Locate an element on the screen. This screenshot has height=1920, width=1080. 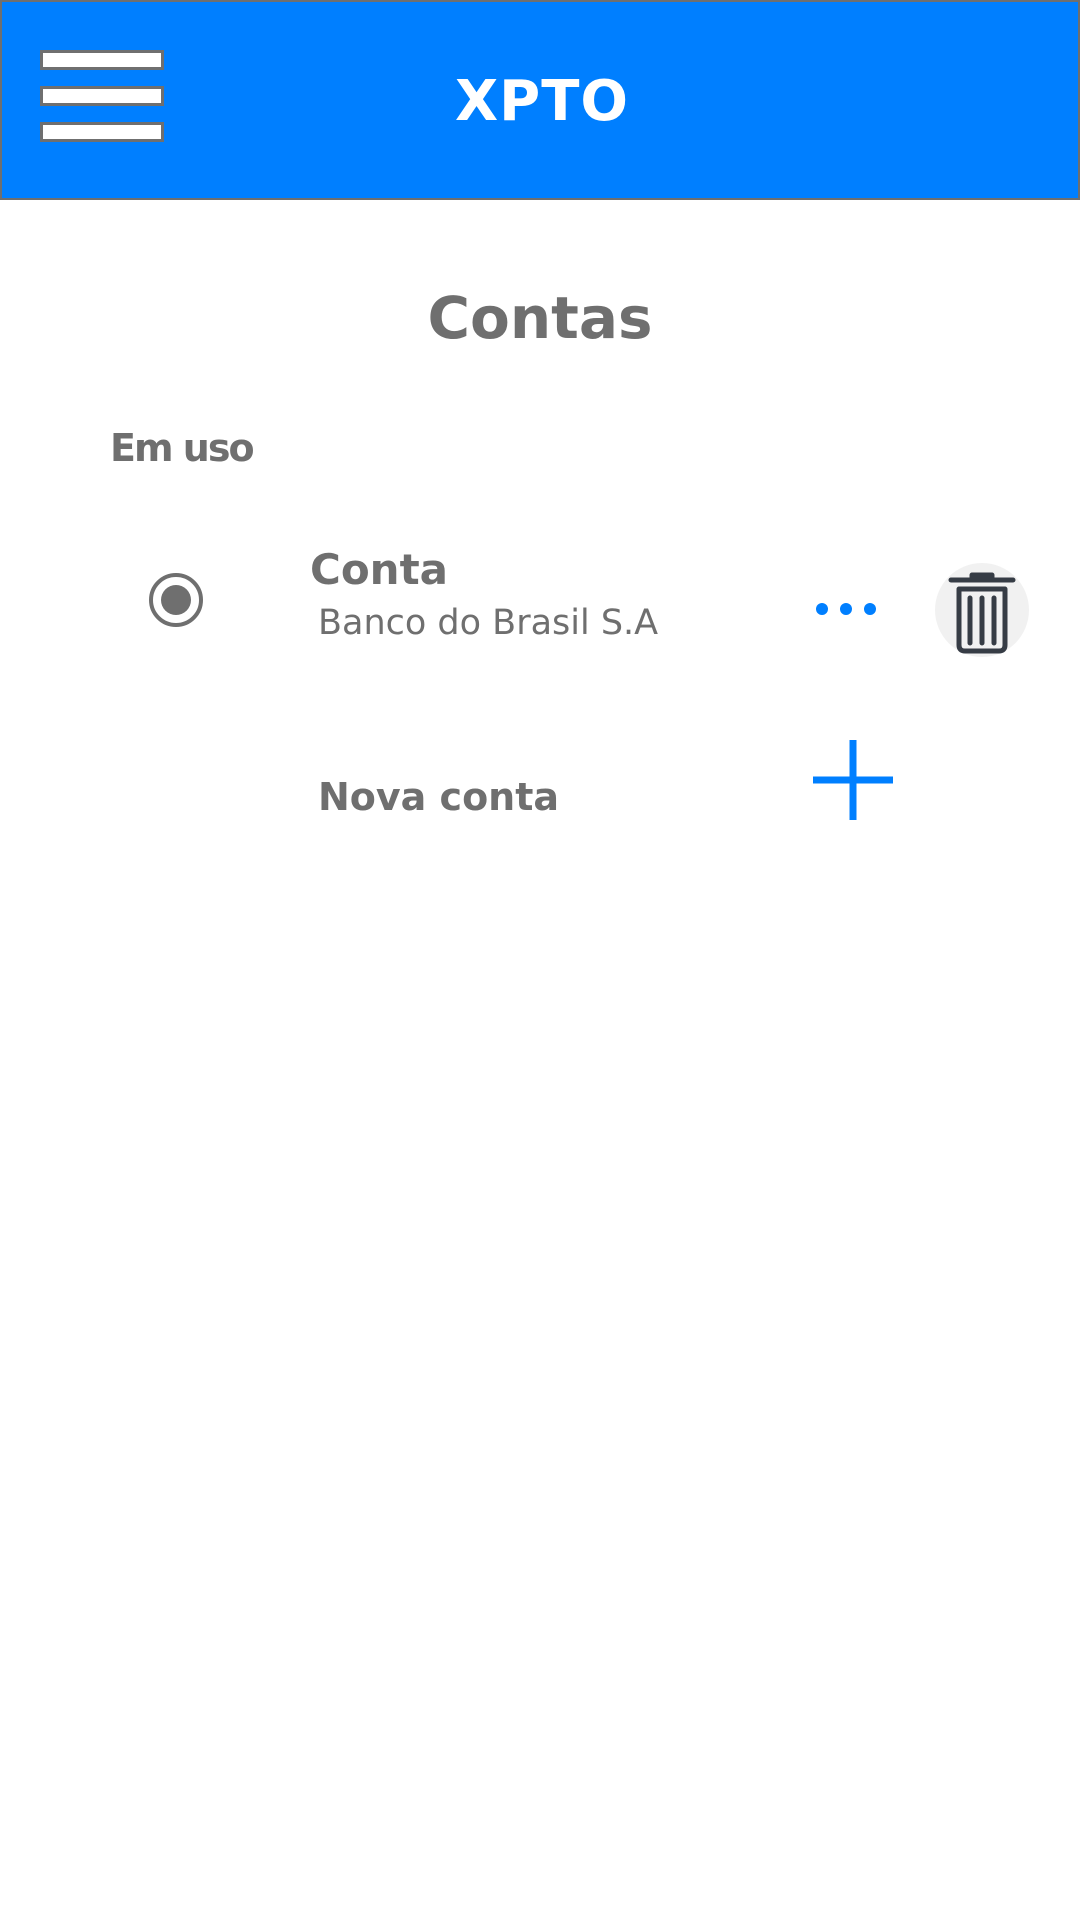
radio-selected-icon is located at coordinates (176, 600).